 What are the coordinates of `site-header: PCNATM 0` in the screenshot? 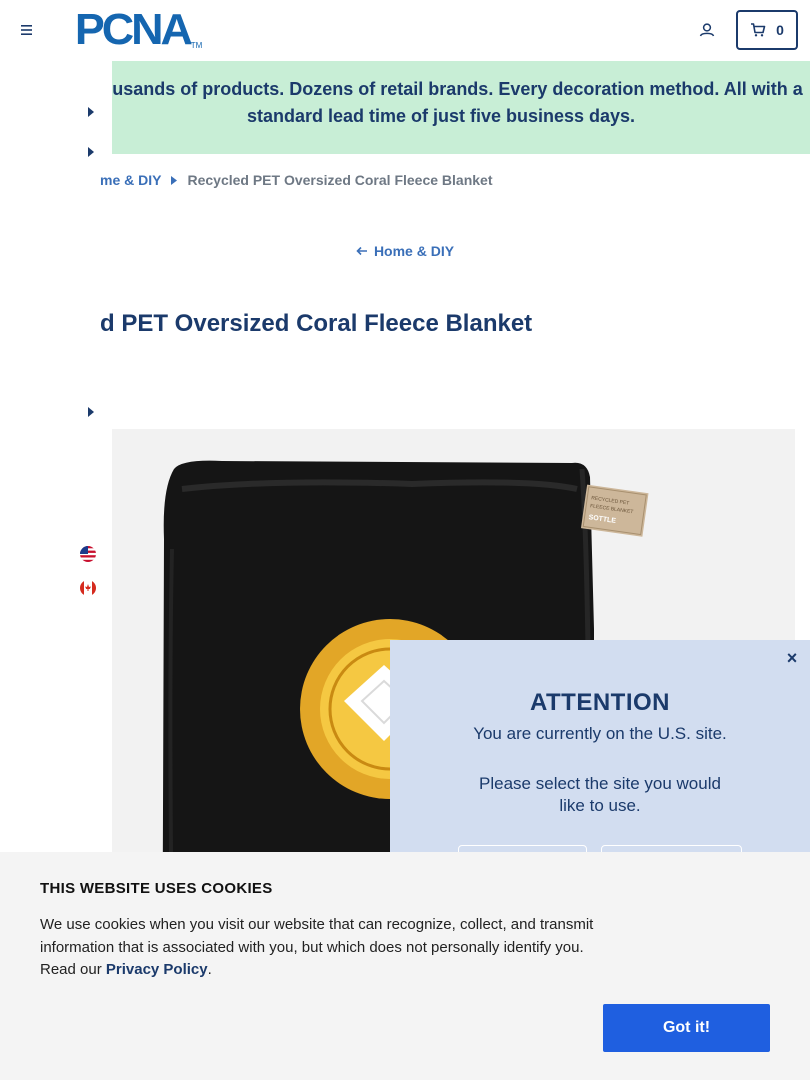 It's located at (405, 30).